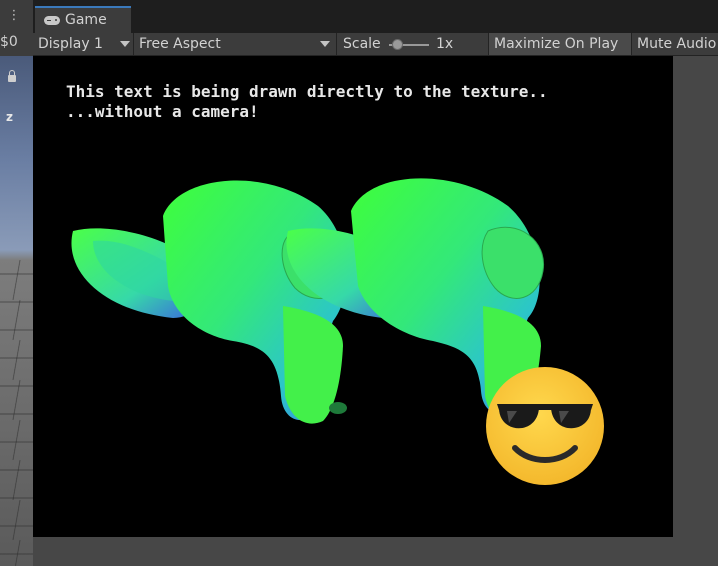 Image resolution: width=718 pixels, height=566 pixels. What do you see at coordinates (545, 426) in the screenshot?
I see `sunglasses-emoji-icon` at bounding box center [545, 426].